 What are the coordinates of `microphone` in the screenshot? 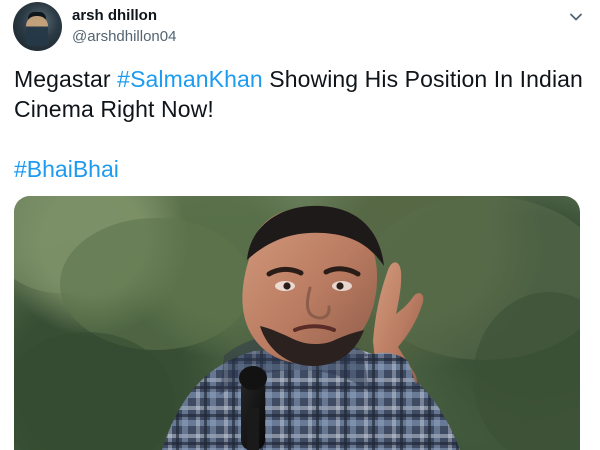 It's located at (253, 408).